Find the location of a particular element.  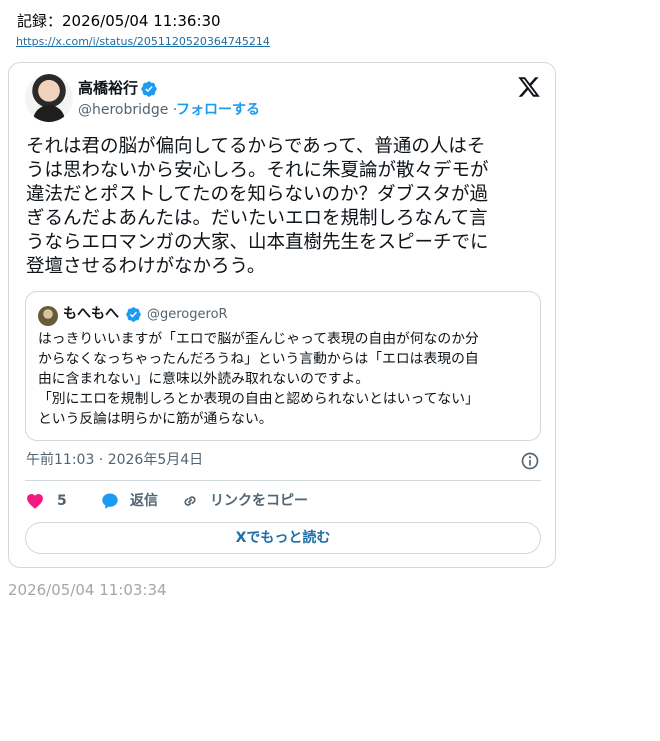

footer-timestamp: 2026/05/04 11:03:34 is located at coordinates (87, 590).